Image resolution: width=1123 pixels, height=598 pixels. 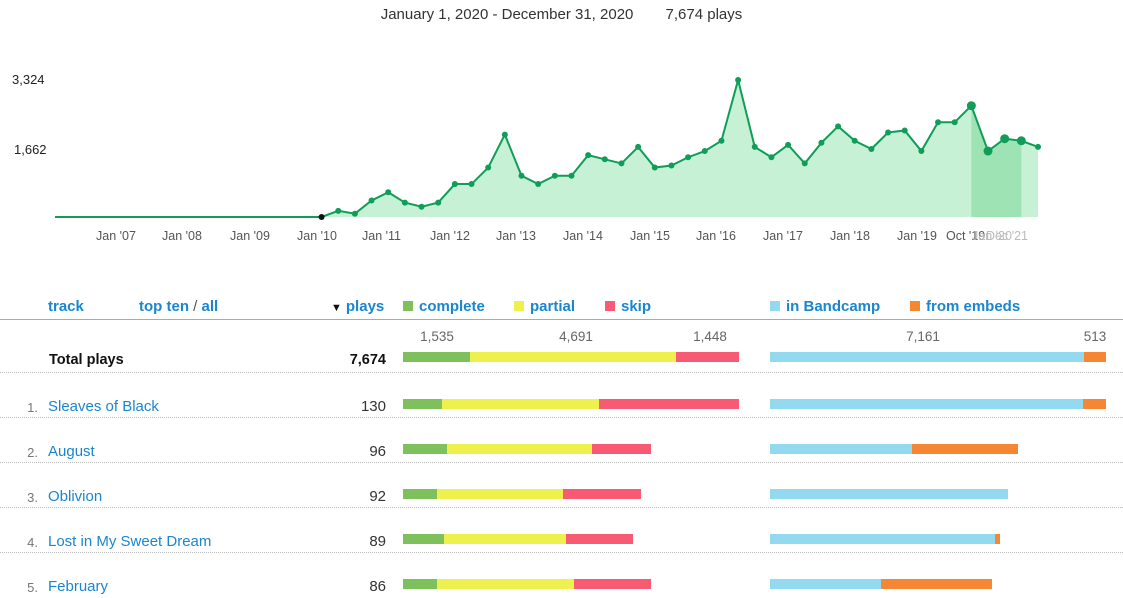 What do you see at coordinates (66, 306) in the screenshot?
I see `track-column-header: track` at bounding box center [66, 306].